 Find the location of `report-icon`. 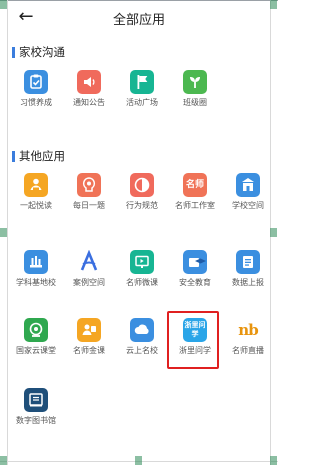

report-icon is located at coordinates (248, 262).